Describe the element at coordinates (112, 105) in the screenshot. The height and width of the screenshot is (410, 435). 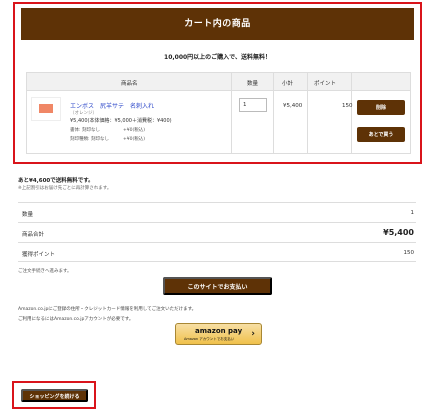
I see `product-name-link: エンボス 尻羊サテ 名刺入れ` at that location.